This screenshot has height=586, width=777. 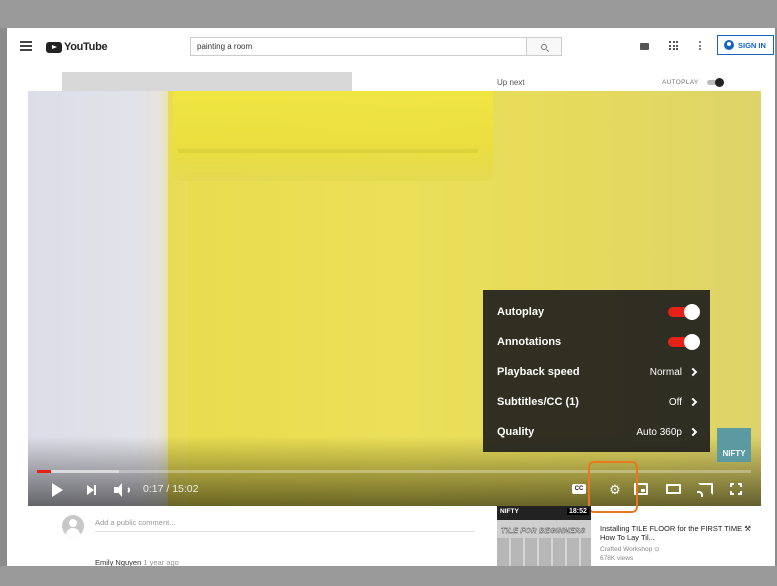 I want to click on thumb-title: TILE FOR BEGINNERS, so click(x=543, y=530).